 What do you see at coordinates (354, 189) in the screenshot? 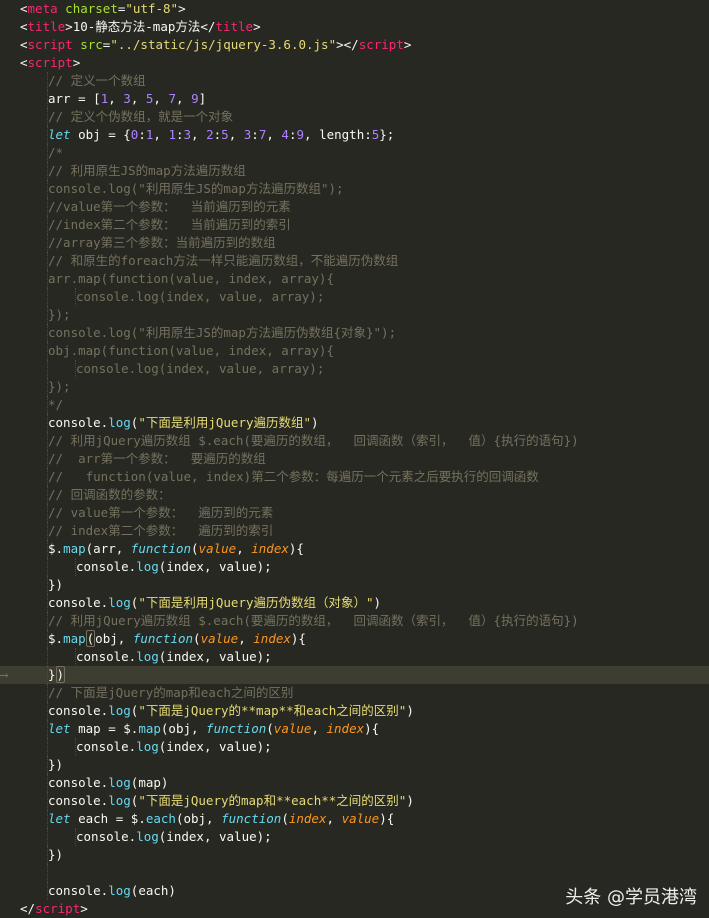
I see `code-line: console.log("利用原生JS的map方法遍历数组");` at bounding box center [354, 189].